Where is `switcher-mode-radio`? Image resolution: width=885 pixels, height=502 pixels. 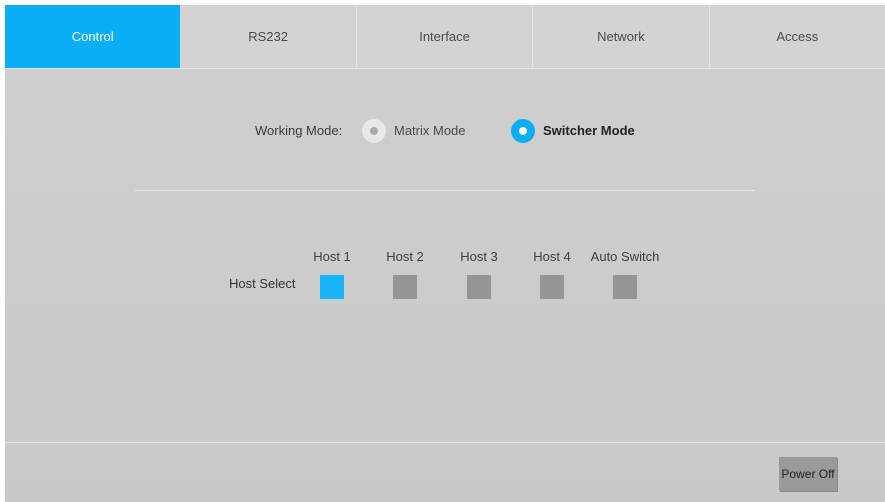 switcher-mode-radio is located at coordinates (523, 131).